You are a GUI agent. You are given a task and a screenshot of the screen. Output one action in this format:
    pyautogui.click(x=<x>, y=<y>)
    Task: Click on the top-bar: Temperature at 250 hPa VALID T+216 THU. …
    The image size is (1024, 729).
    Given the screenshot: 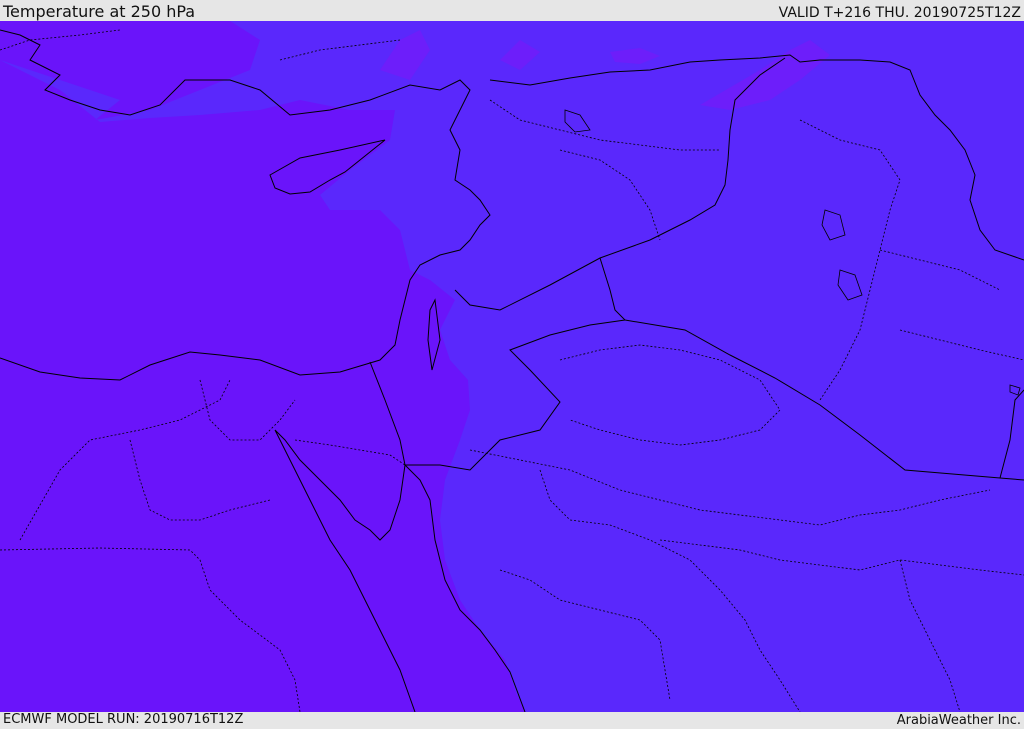 What is the action you would take?
    pyautogui.click(x=512, y=10)
    